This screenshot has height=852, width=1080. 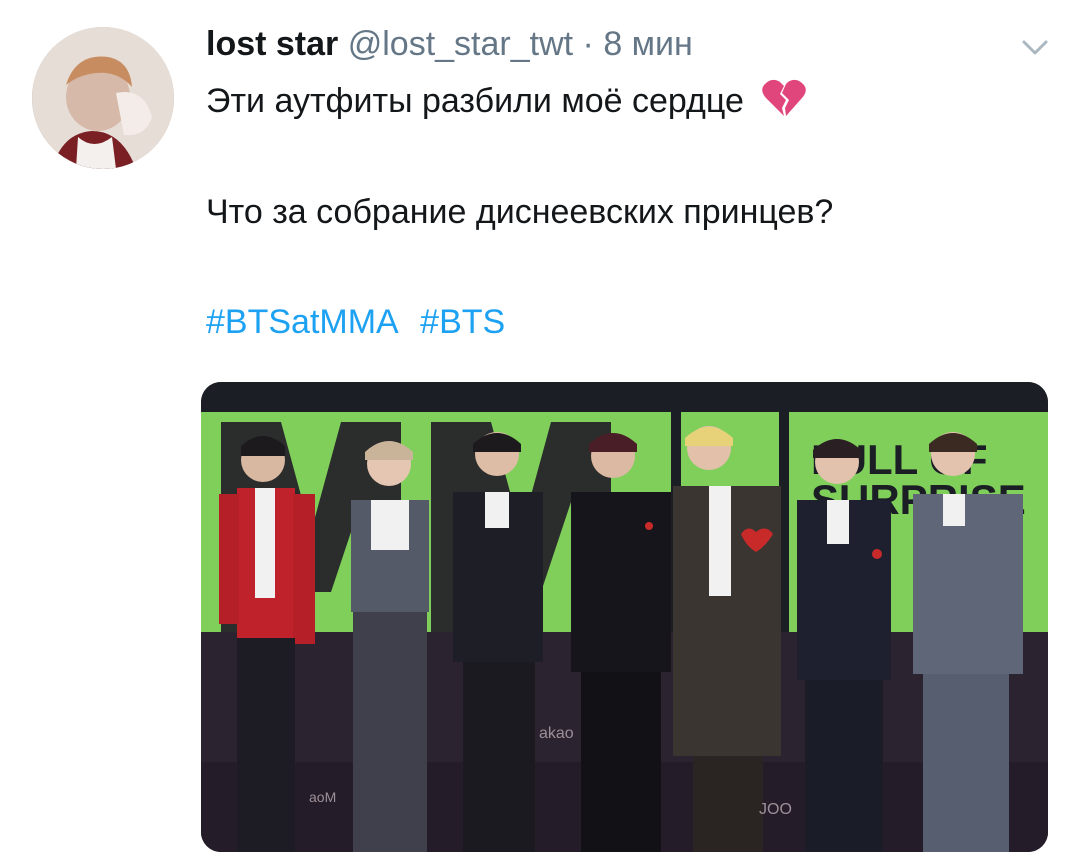 I want to click on floor-watermark: aoM, so click(x=322, y=797).